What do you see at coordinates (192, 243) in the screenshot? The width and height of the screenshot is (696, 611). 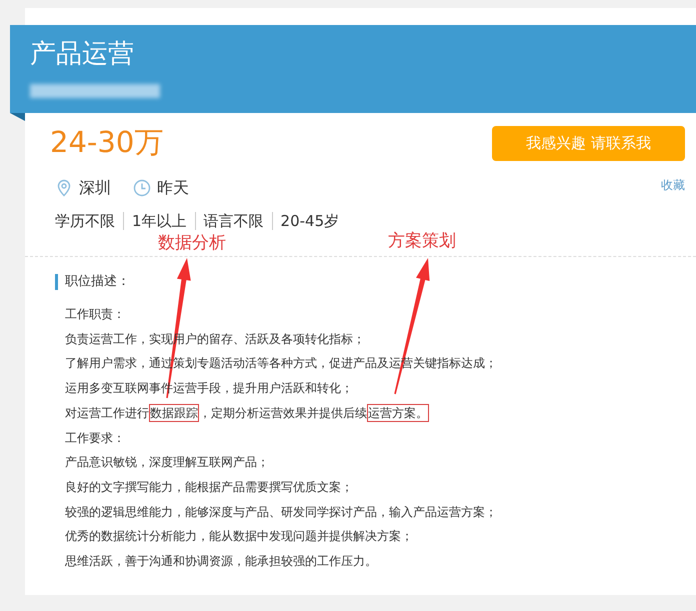 I see `annotation-label: 数据分析` at bounding box center [192, 243].